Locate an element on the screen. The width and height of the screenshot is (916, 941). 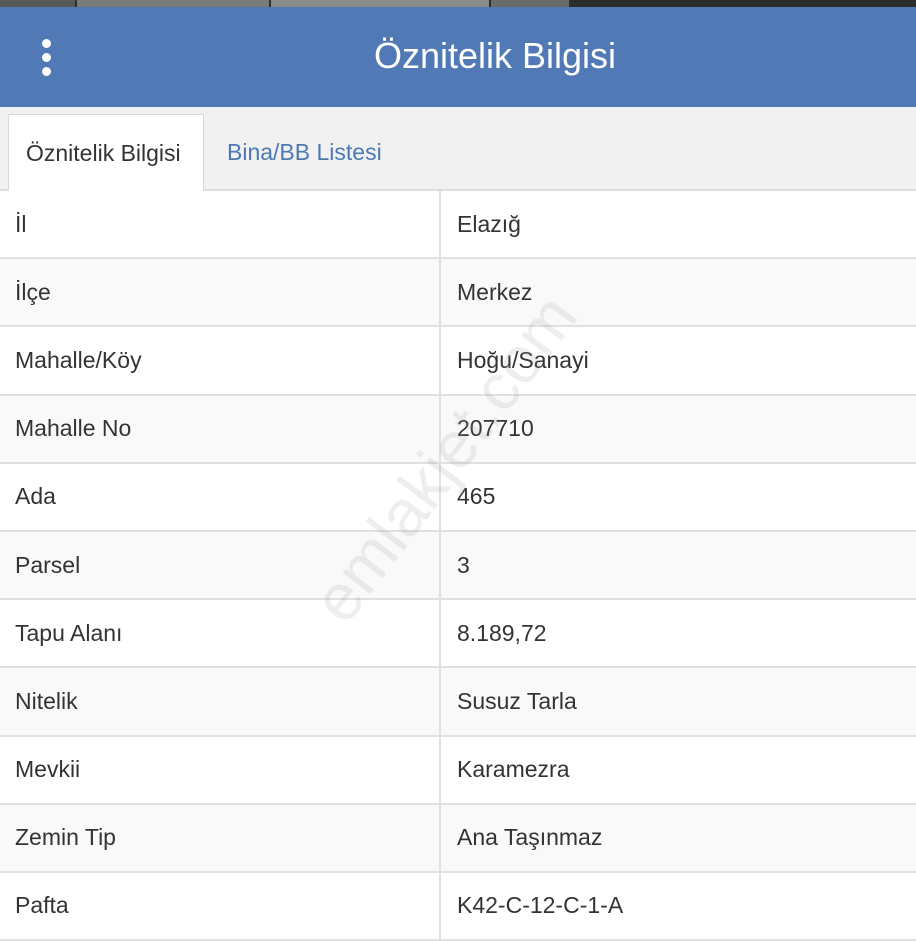
table-row: Zemin Tip Ana Taşınmaz is located at coordinates (458, 838).